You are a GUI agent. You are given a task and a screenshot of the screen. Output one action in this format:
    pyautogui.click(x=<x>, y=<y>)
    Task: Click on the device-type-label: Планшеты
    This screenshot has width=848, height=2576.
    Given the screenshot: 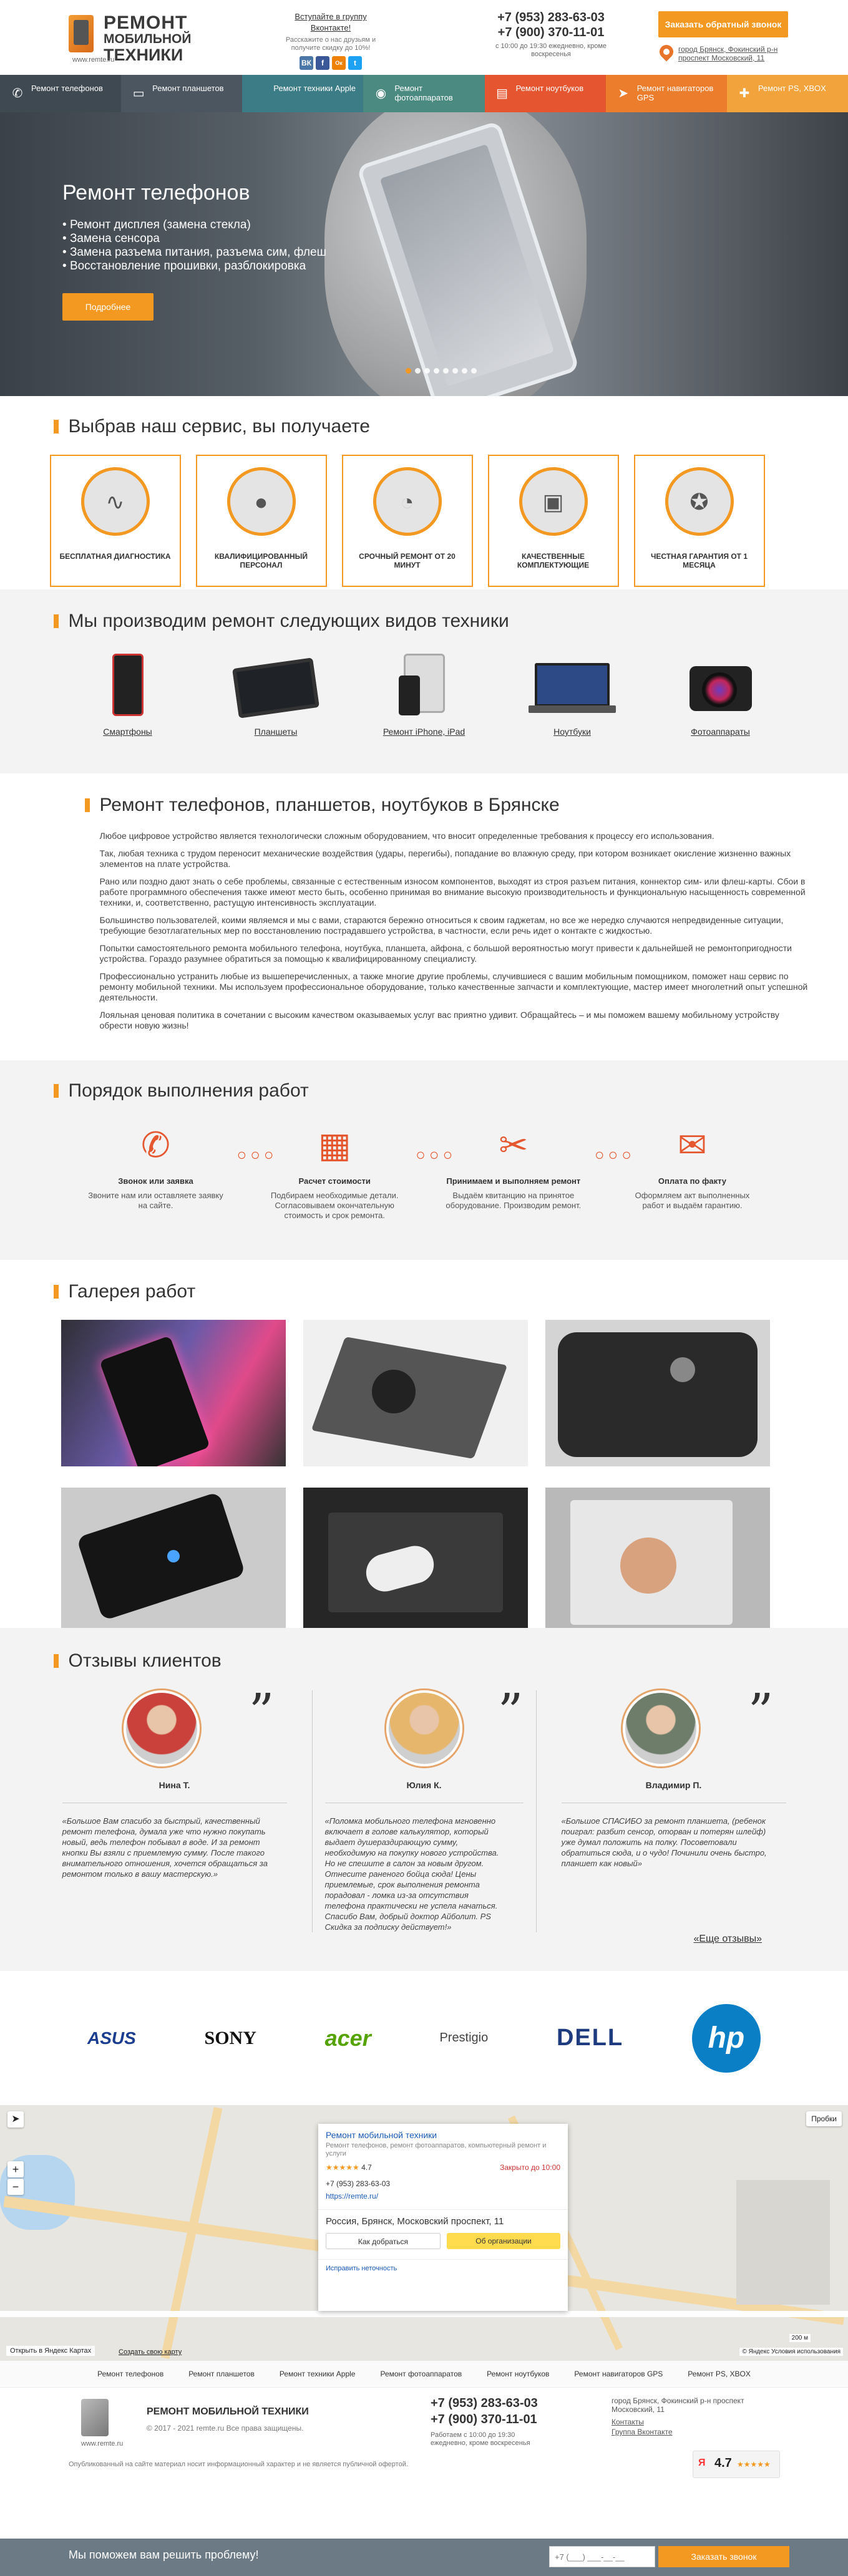 What is the action you would take?
    pyautogui.click(x=275, y=732)
    